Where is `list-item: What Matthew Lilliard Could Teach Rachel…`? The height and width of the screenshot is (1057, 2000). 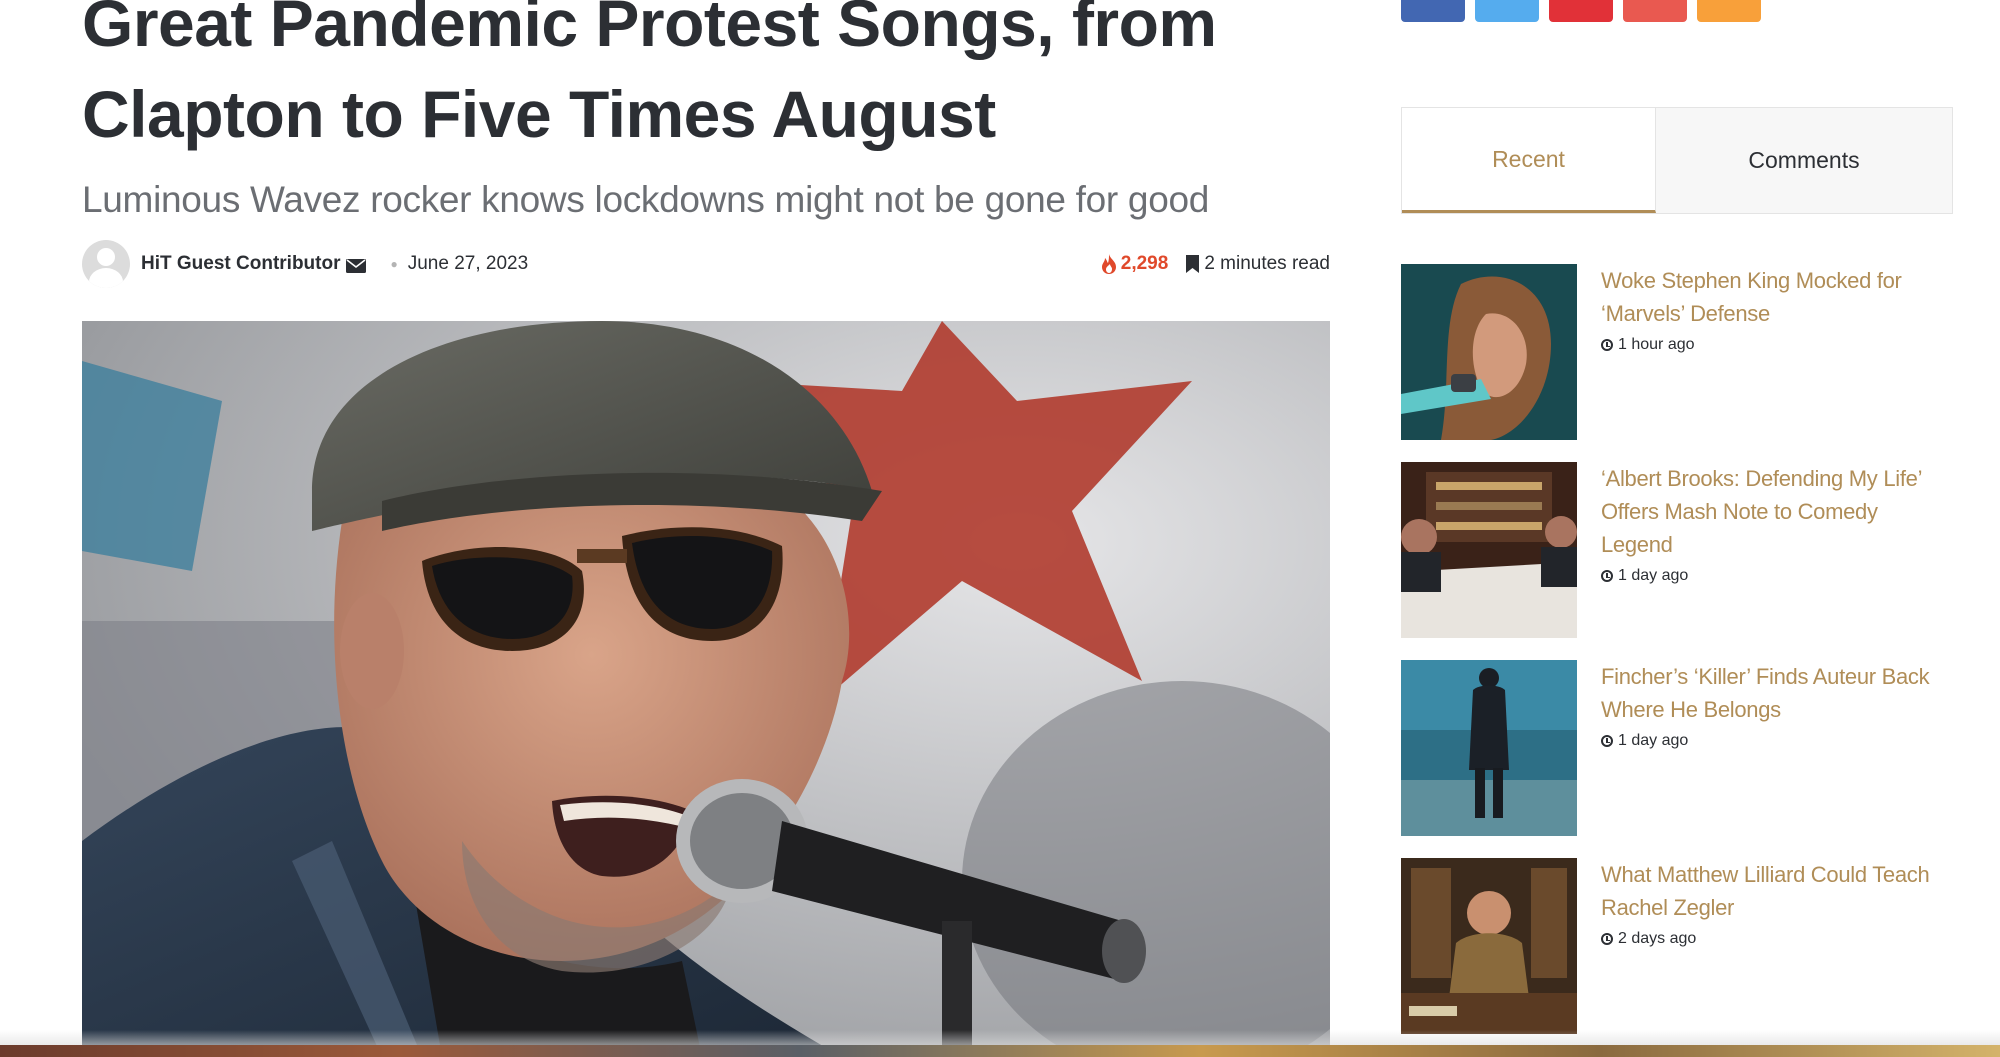
list-item: What Matthew Lilliard Could Teach Rachel… is located at coordinates (1681, 946).